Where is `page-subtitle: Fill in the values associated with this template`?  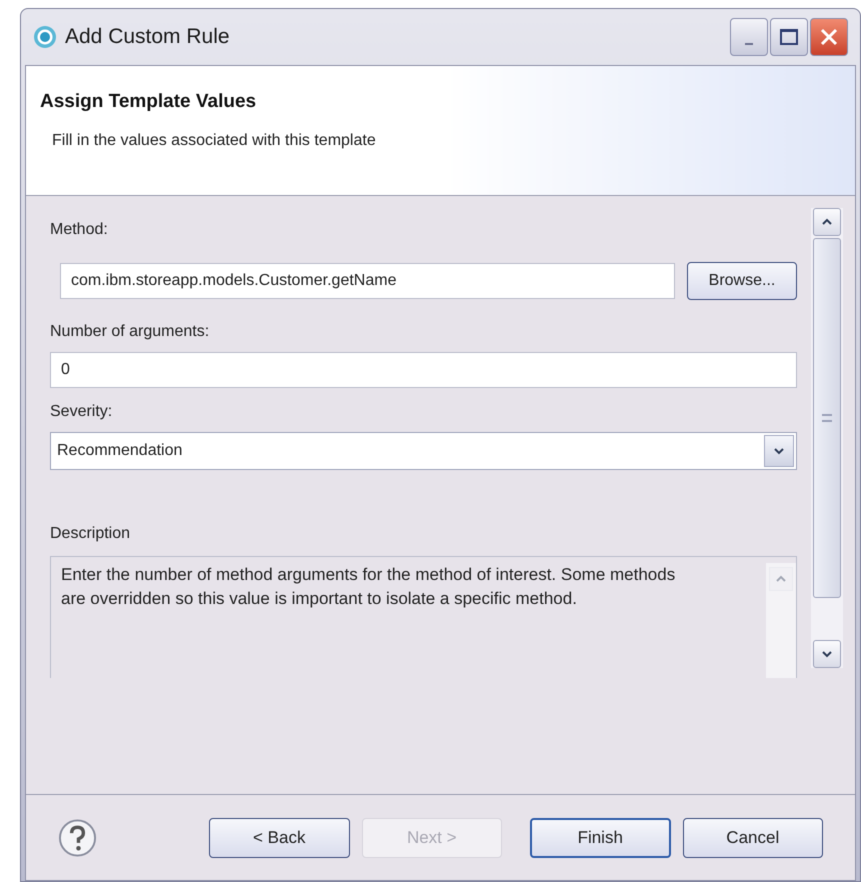
page-subtitle: Fill in the values associated with this template is located at coordinates (214, 140).